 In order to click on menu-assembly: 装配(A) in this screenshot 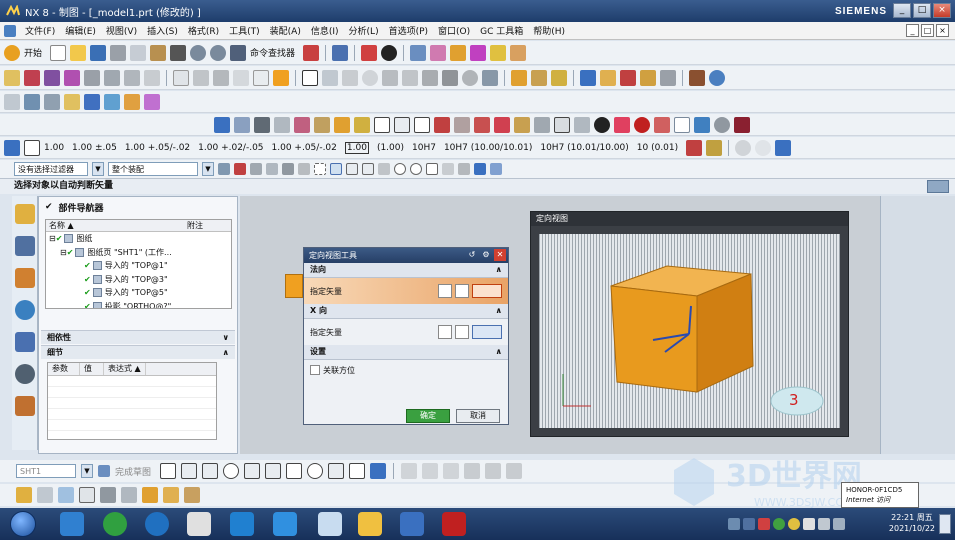, I will do `click(285, 30)`.